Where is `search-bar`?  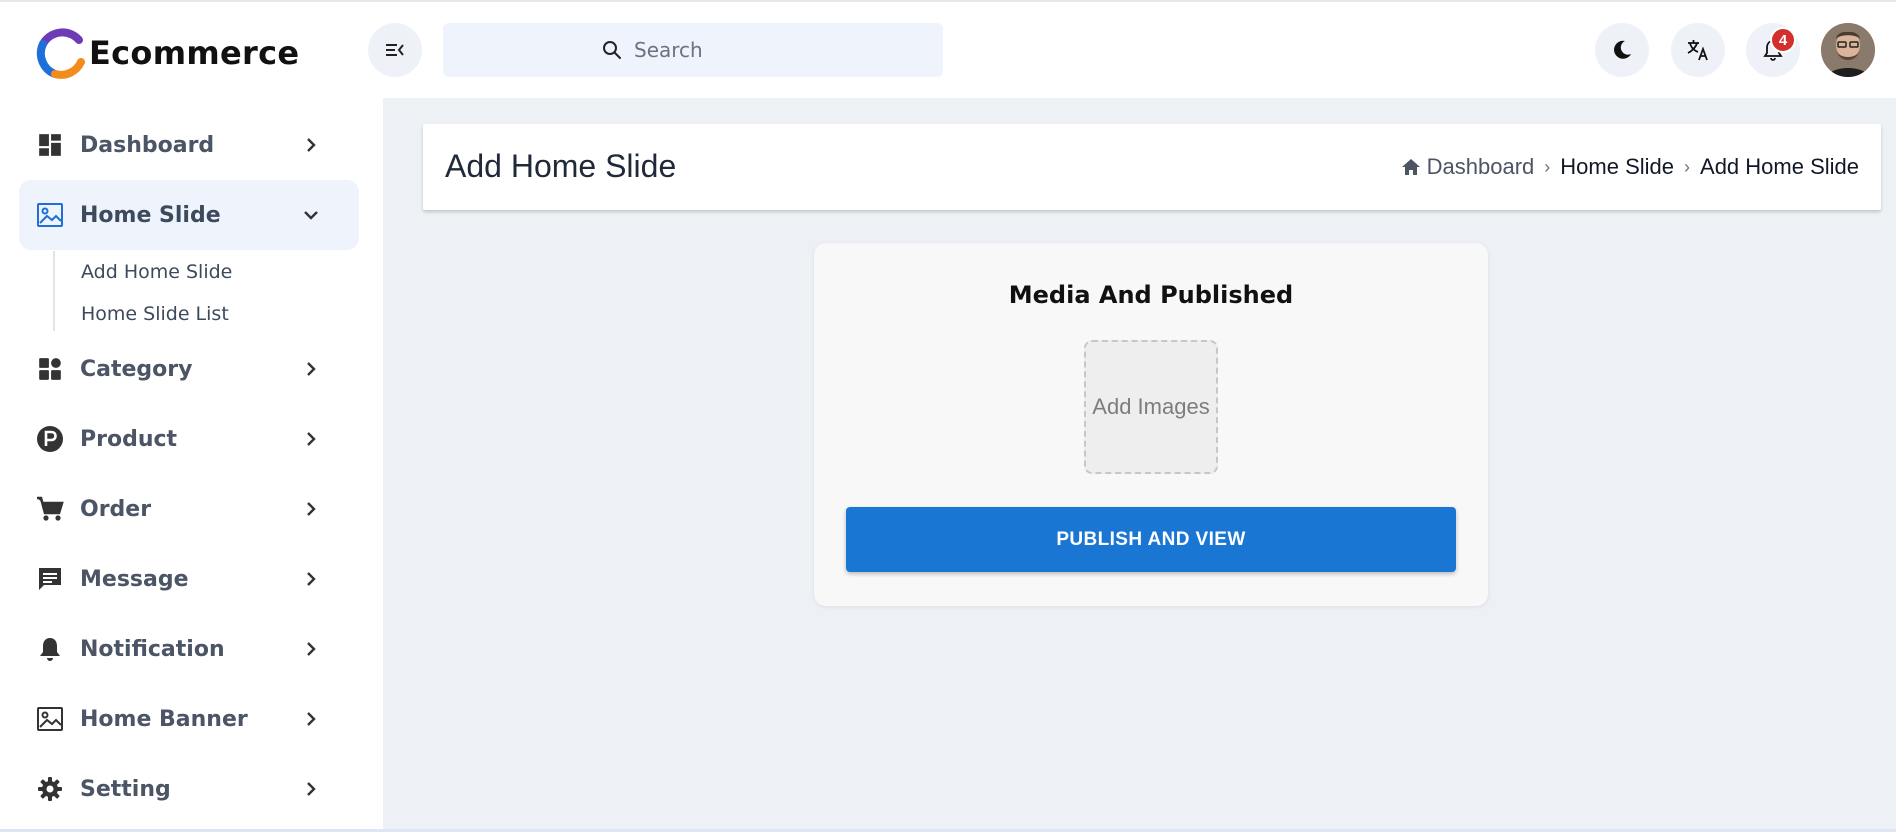
search-bar is located at coordinates (693, 50).